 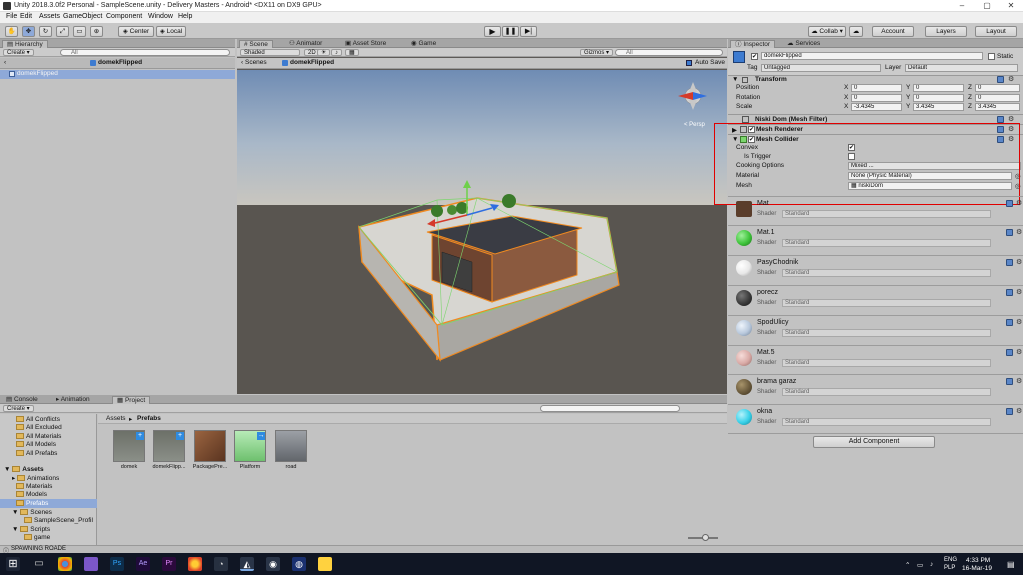 I want to click on project-search-input, so click(x=610, y=408).